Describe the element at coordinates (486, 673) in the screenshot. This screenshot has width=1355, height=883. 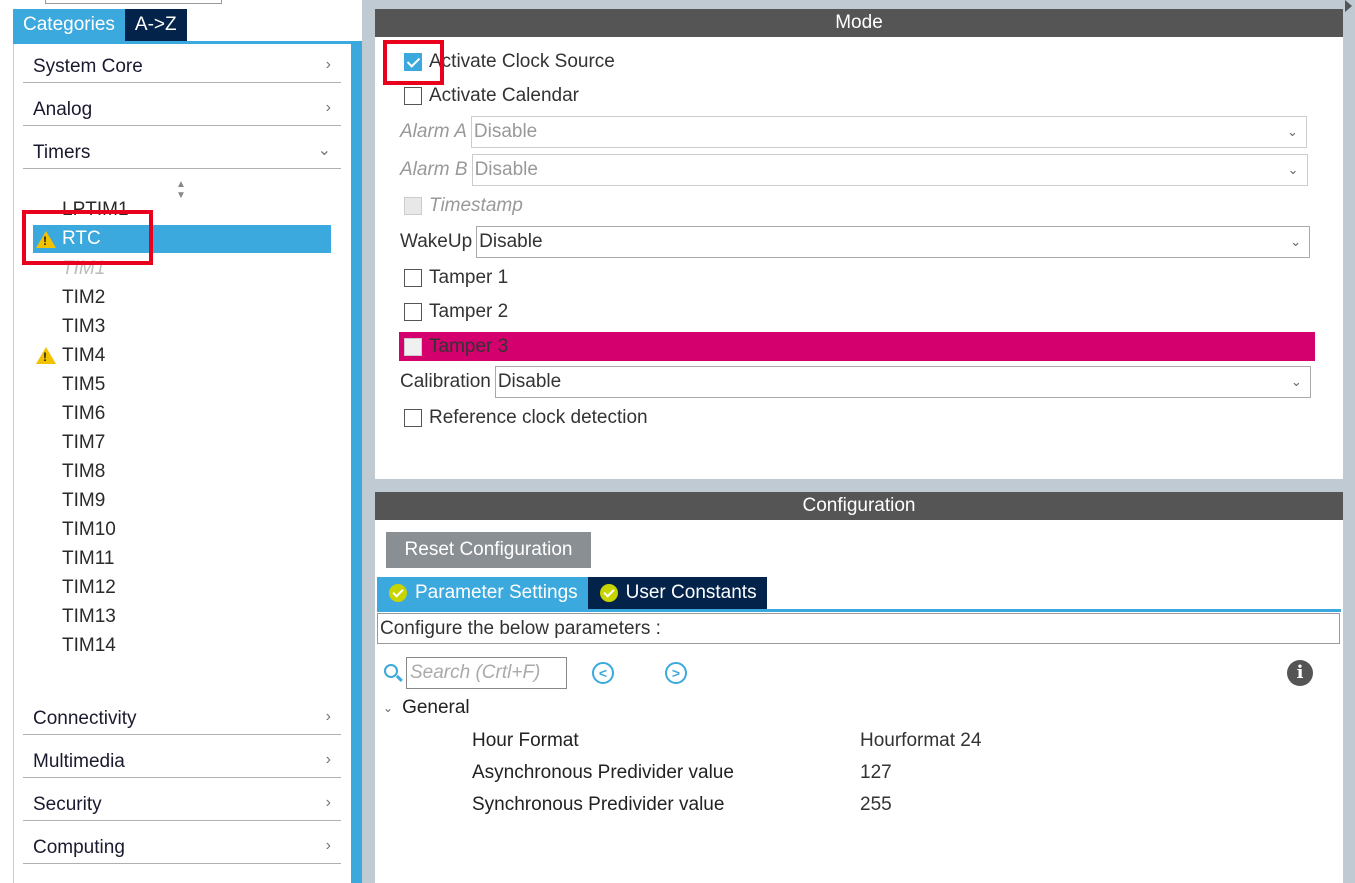
I see `search-input: Search (Crtl+F)` at that location.